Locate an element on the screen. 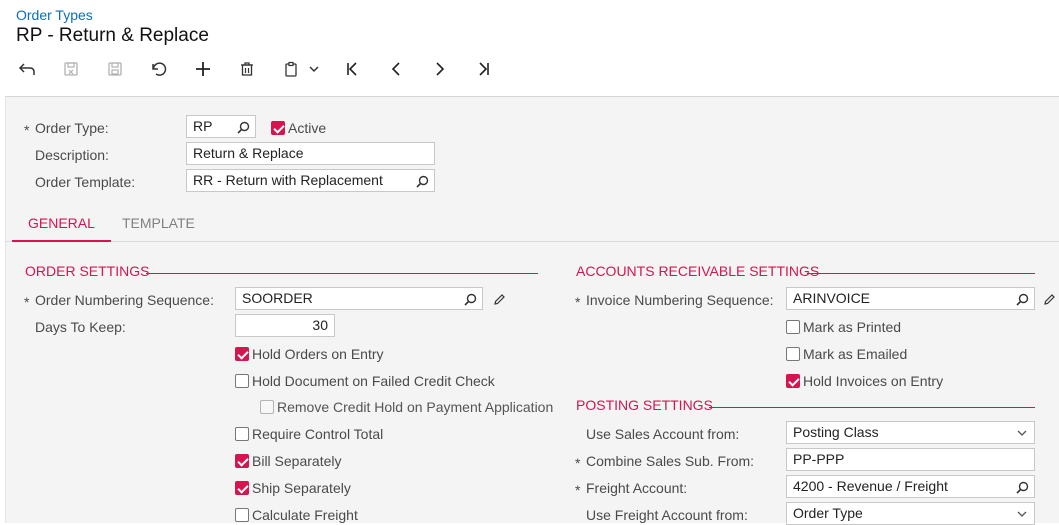 This screenshot has width=1059, height=525. hold-document-failed-credit-label: Hold Document on Failed Credit Check is located at coordinates (373, 381).